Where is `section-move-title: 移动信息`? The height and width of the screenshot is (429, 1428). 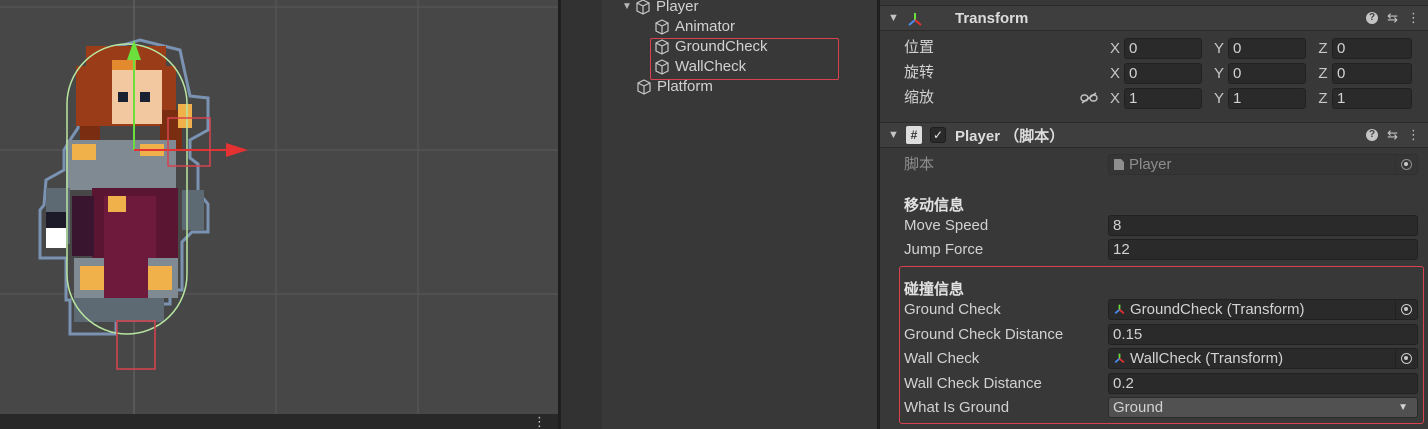
section-move-title: 移动信息 is located at coordinates (934, 205).